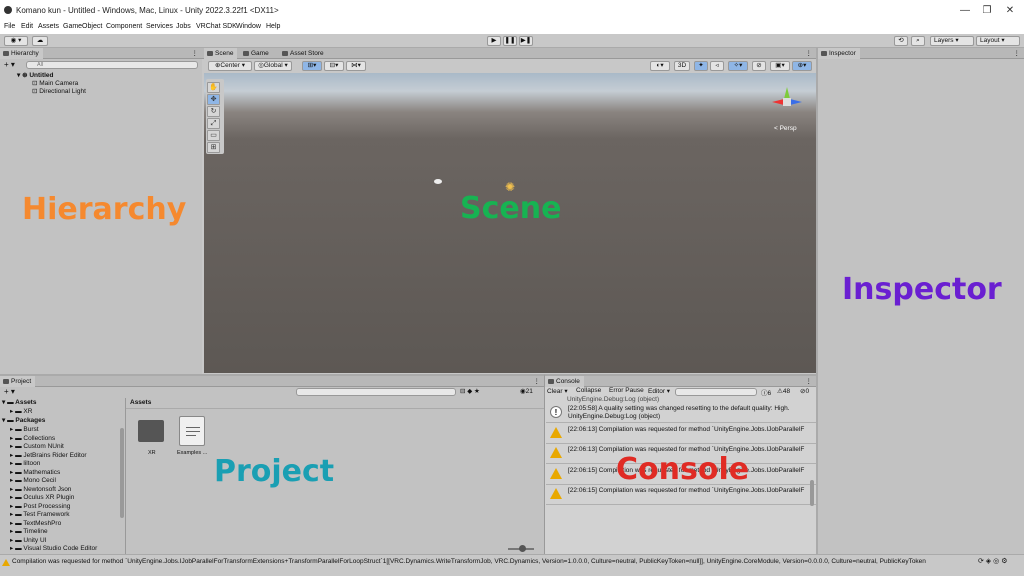 This screenshot has height=576, width=1024. What do you see at coordinates (701, 66) in the screenshot?
I see `lighting-icon: ✦` at bounding box center [701, 66].